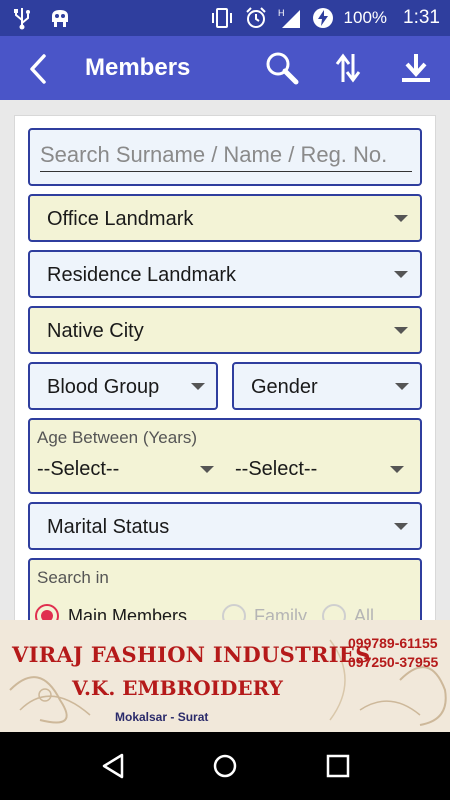 Image resolution: width=450 pixels, height=800 pixels. Describe the element at coordinates (225, 218) in the screenshot. I see `office-landmark-dropdown: Office Landmark` at that location.